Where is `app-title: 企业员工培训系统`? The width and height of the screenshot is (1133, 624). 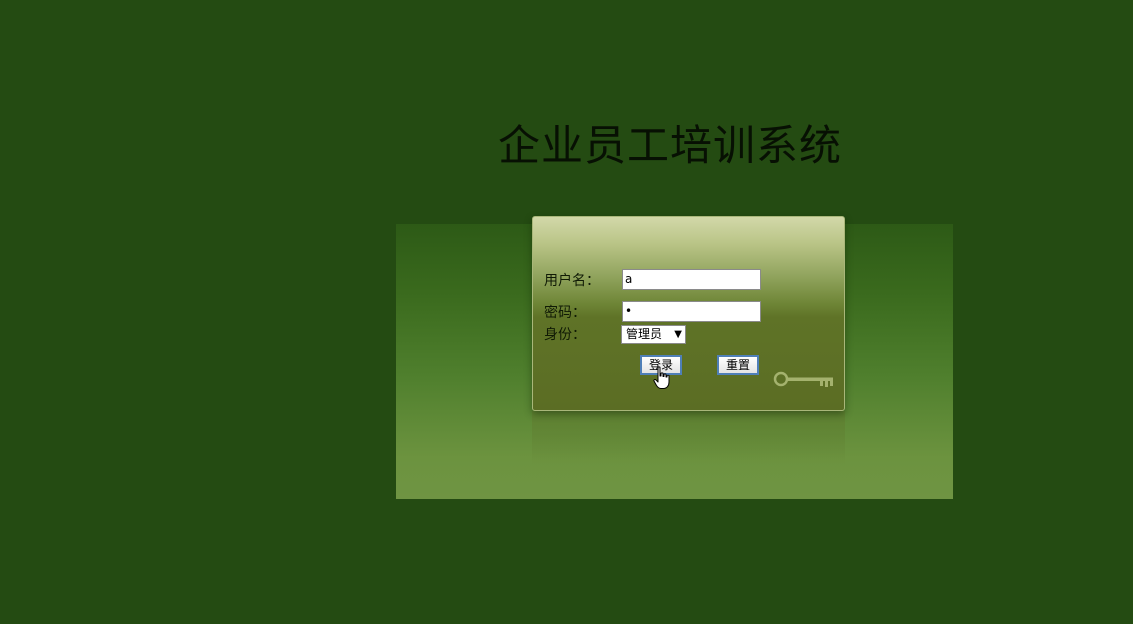
app-title: 企业员工培训系统 is located at coordinates (670, 145).